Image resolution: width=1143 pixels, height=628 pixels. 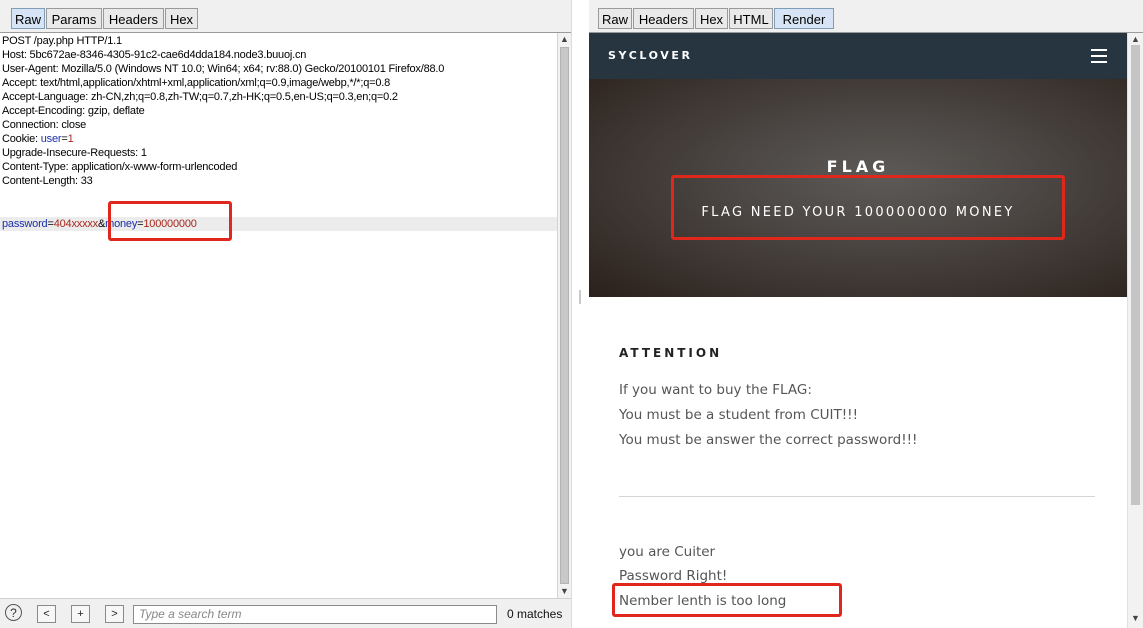 What do you see at coordinates (70, 139) in the screenshot?
I see `cookie-value: 1` at bounding box center [70, 139].